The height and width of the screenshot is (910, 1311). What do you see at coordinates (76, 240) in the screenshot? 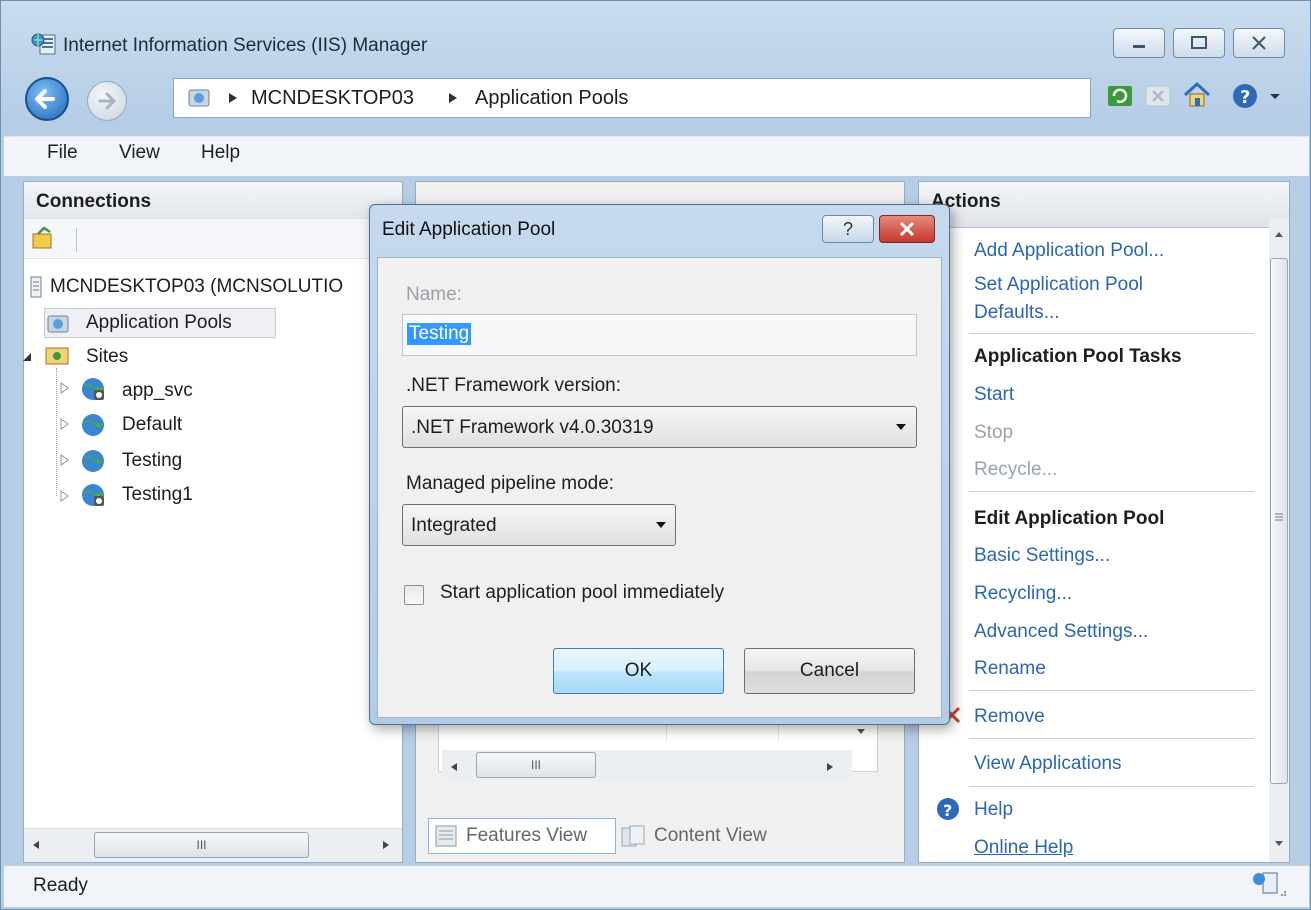
I see `toolbar-divider` at bounding box center [76, 240].